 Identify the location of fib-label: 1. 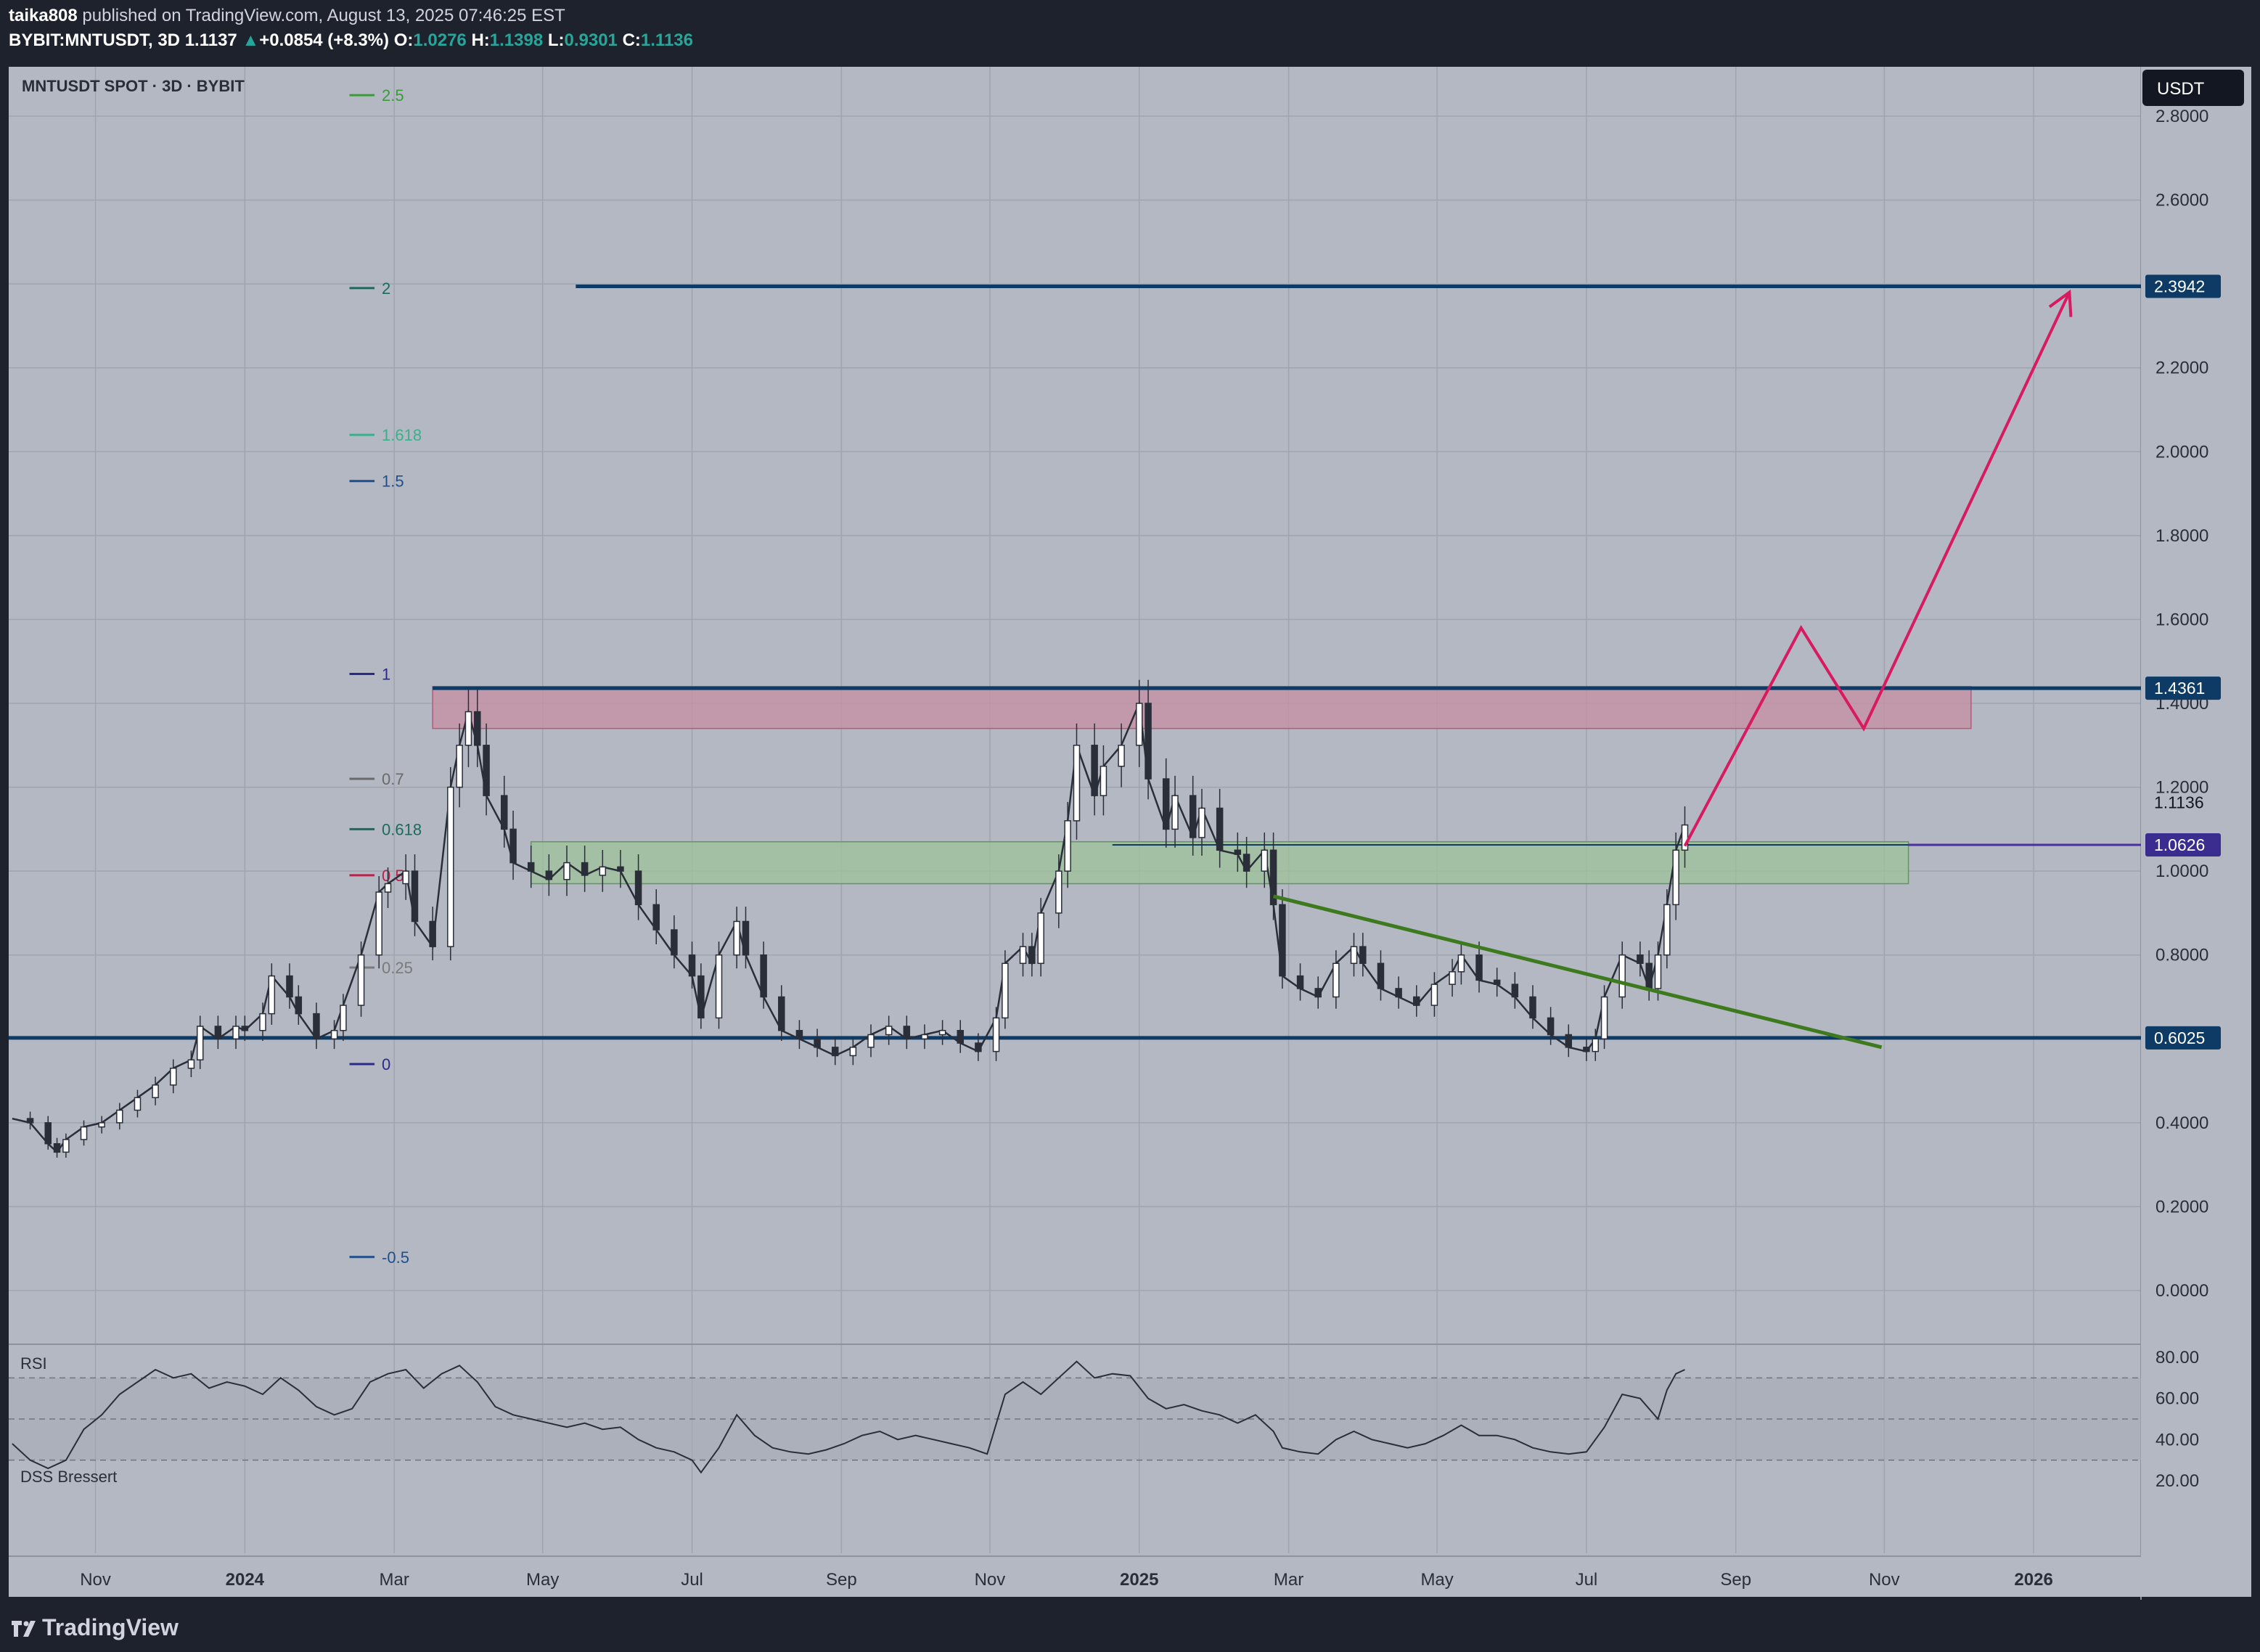
(386, 675).